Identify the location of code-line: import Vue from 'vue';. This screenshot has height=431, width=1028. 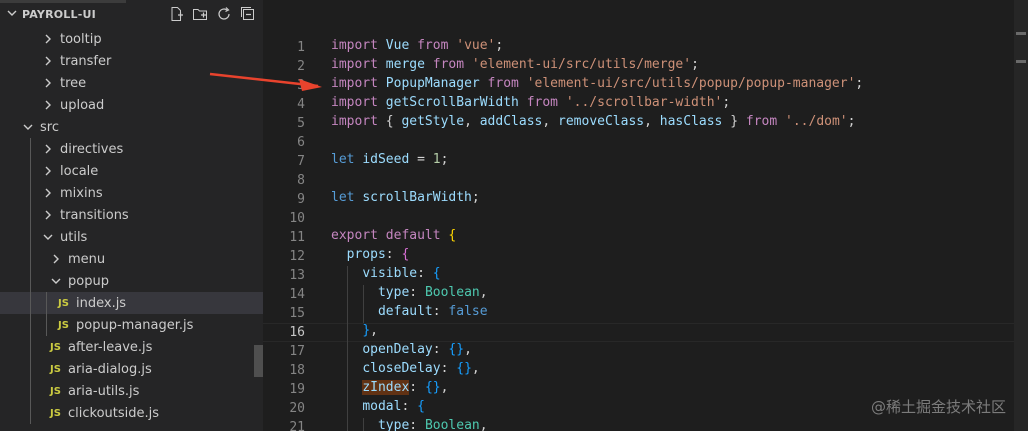
(417, 47).